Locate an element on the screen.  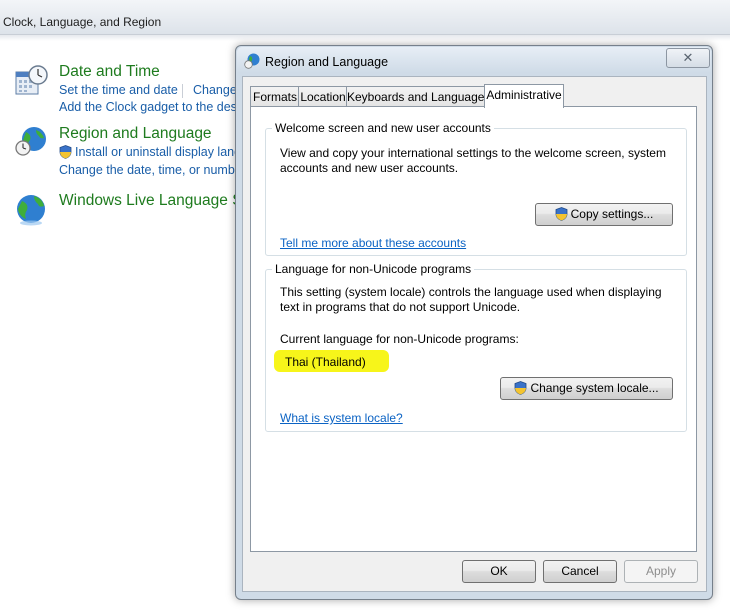
region-language-title: Region and Language is located at coordinates (135, 134).